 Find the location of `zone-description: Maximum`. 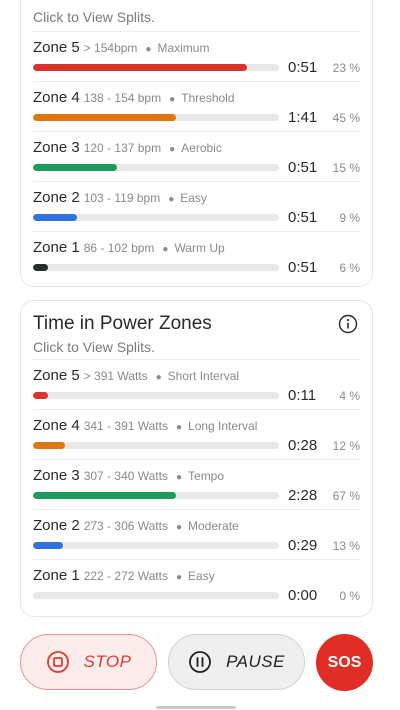

zone-description: Maximum is located at coordinates (183, 48).